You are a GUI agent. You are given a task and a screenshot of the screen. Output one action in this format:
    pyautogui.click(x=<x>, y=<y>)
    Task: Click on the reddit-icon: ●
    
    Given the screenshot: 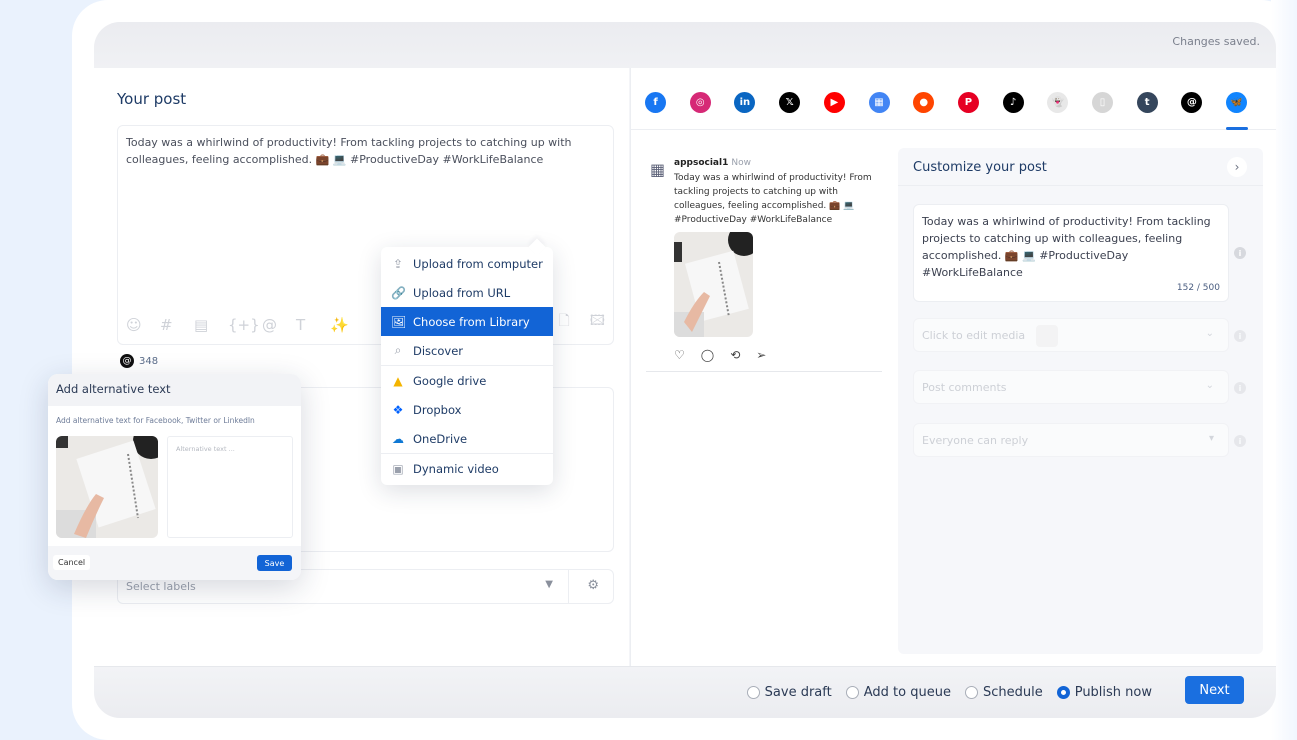 What is the action you would take?
    pyautogui.click(x=924, y=102)
    